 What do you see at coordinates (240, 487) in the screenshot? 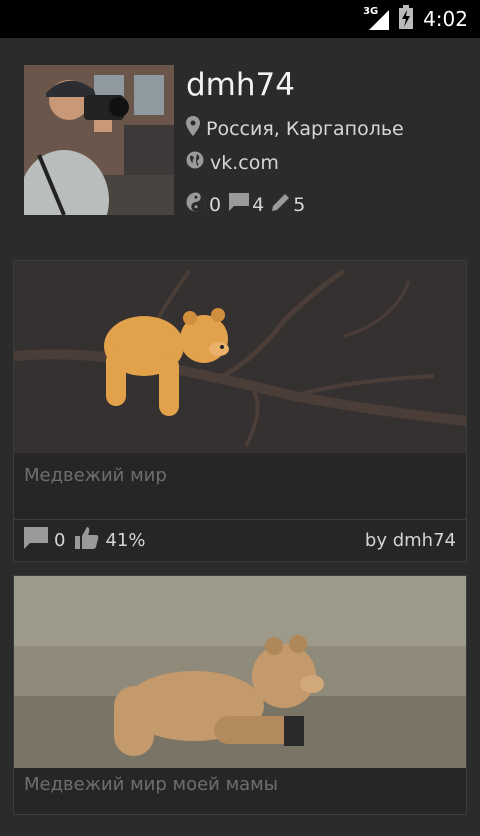
I see `post-title: Медвежий мир` at bounding box center [240, 487].